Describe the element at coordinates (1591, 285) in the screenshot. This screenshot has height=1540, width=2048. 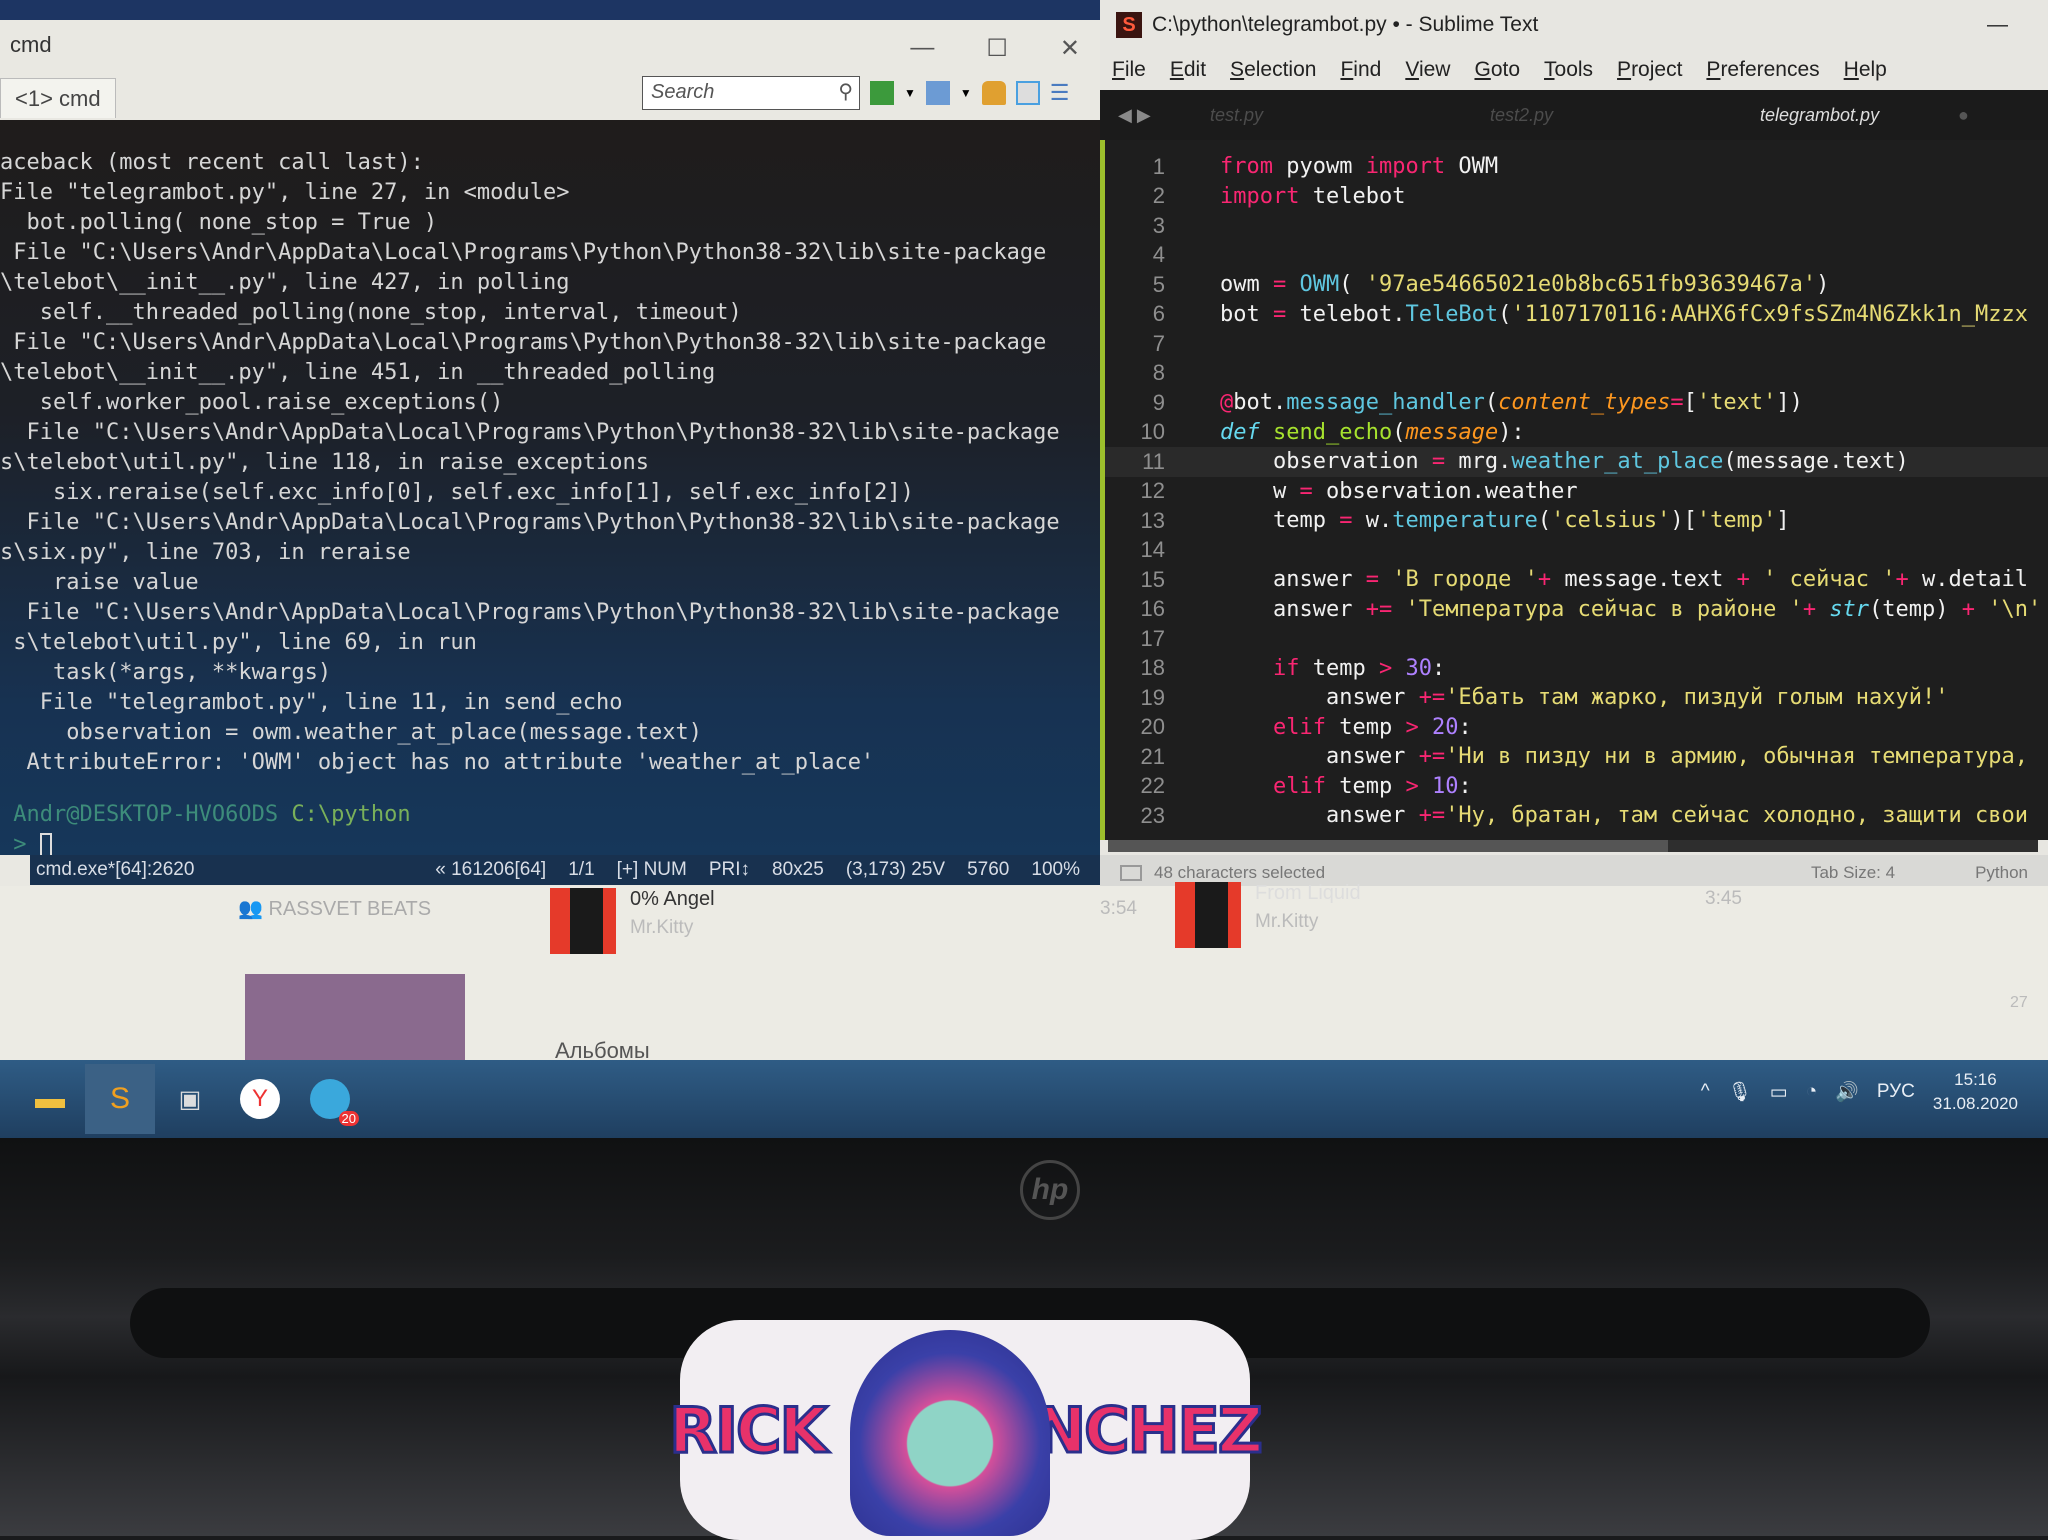
I see `code-token: '97ae54665021e0b8bc651fb93639467a'` at that location.